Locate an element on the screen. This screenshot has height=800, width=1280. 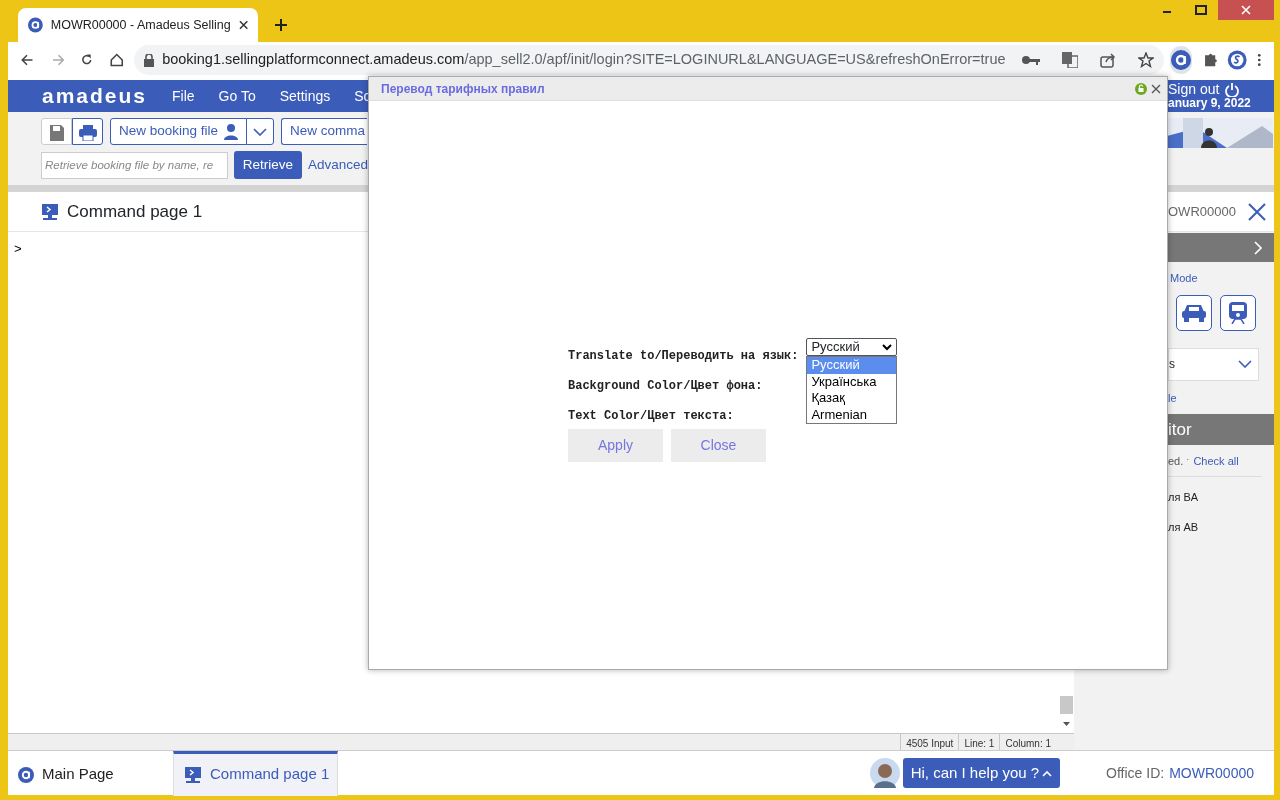
status-text: Line: 1 is located at coordinates (979, 742).